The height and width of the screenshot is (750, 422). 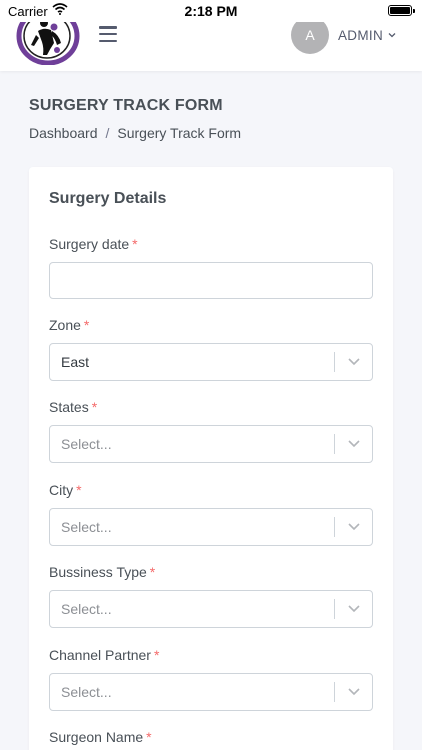 What do you see at coordinates (211, 280) in the screenshot?
I see `surgery-date-input` at bounding box center [211, 280].